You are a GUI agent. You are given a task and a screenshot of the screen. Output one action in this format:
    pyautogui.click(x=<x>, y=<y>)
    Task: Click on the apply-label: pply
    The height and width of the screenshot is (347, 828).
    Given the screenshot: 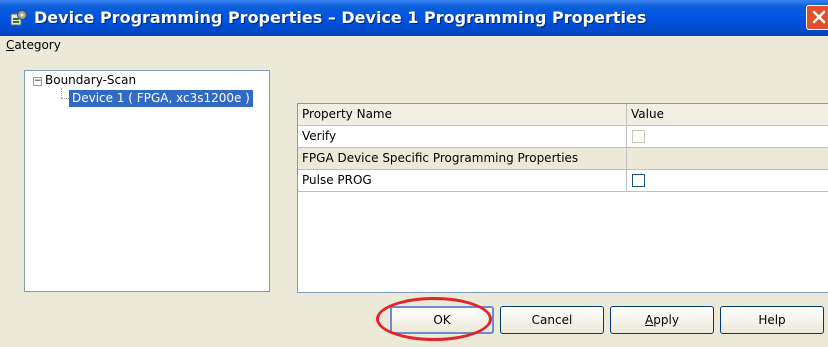 What is the action you would take?
    pyautogui.click(x=666, y=320)
    